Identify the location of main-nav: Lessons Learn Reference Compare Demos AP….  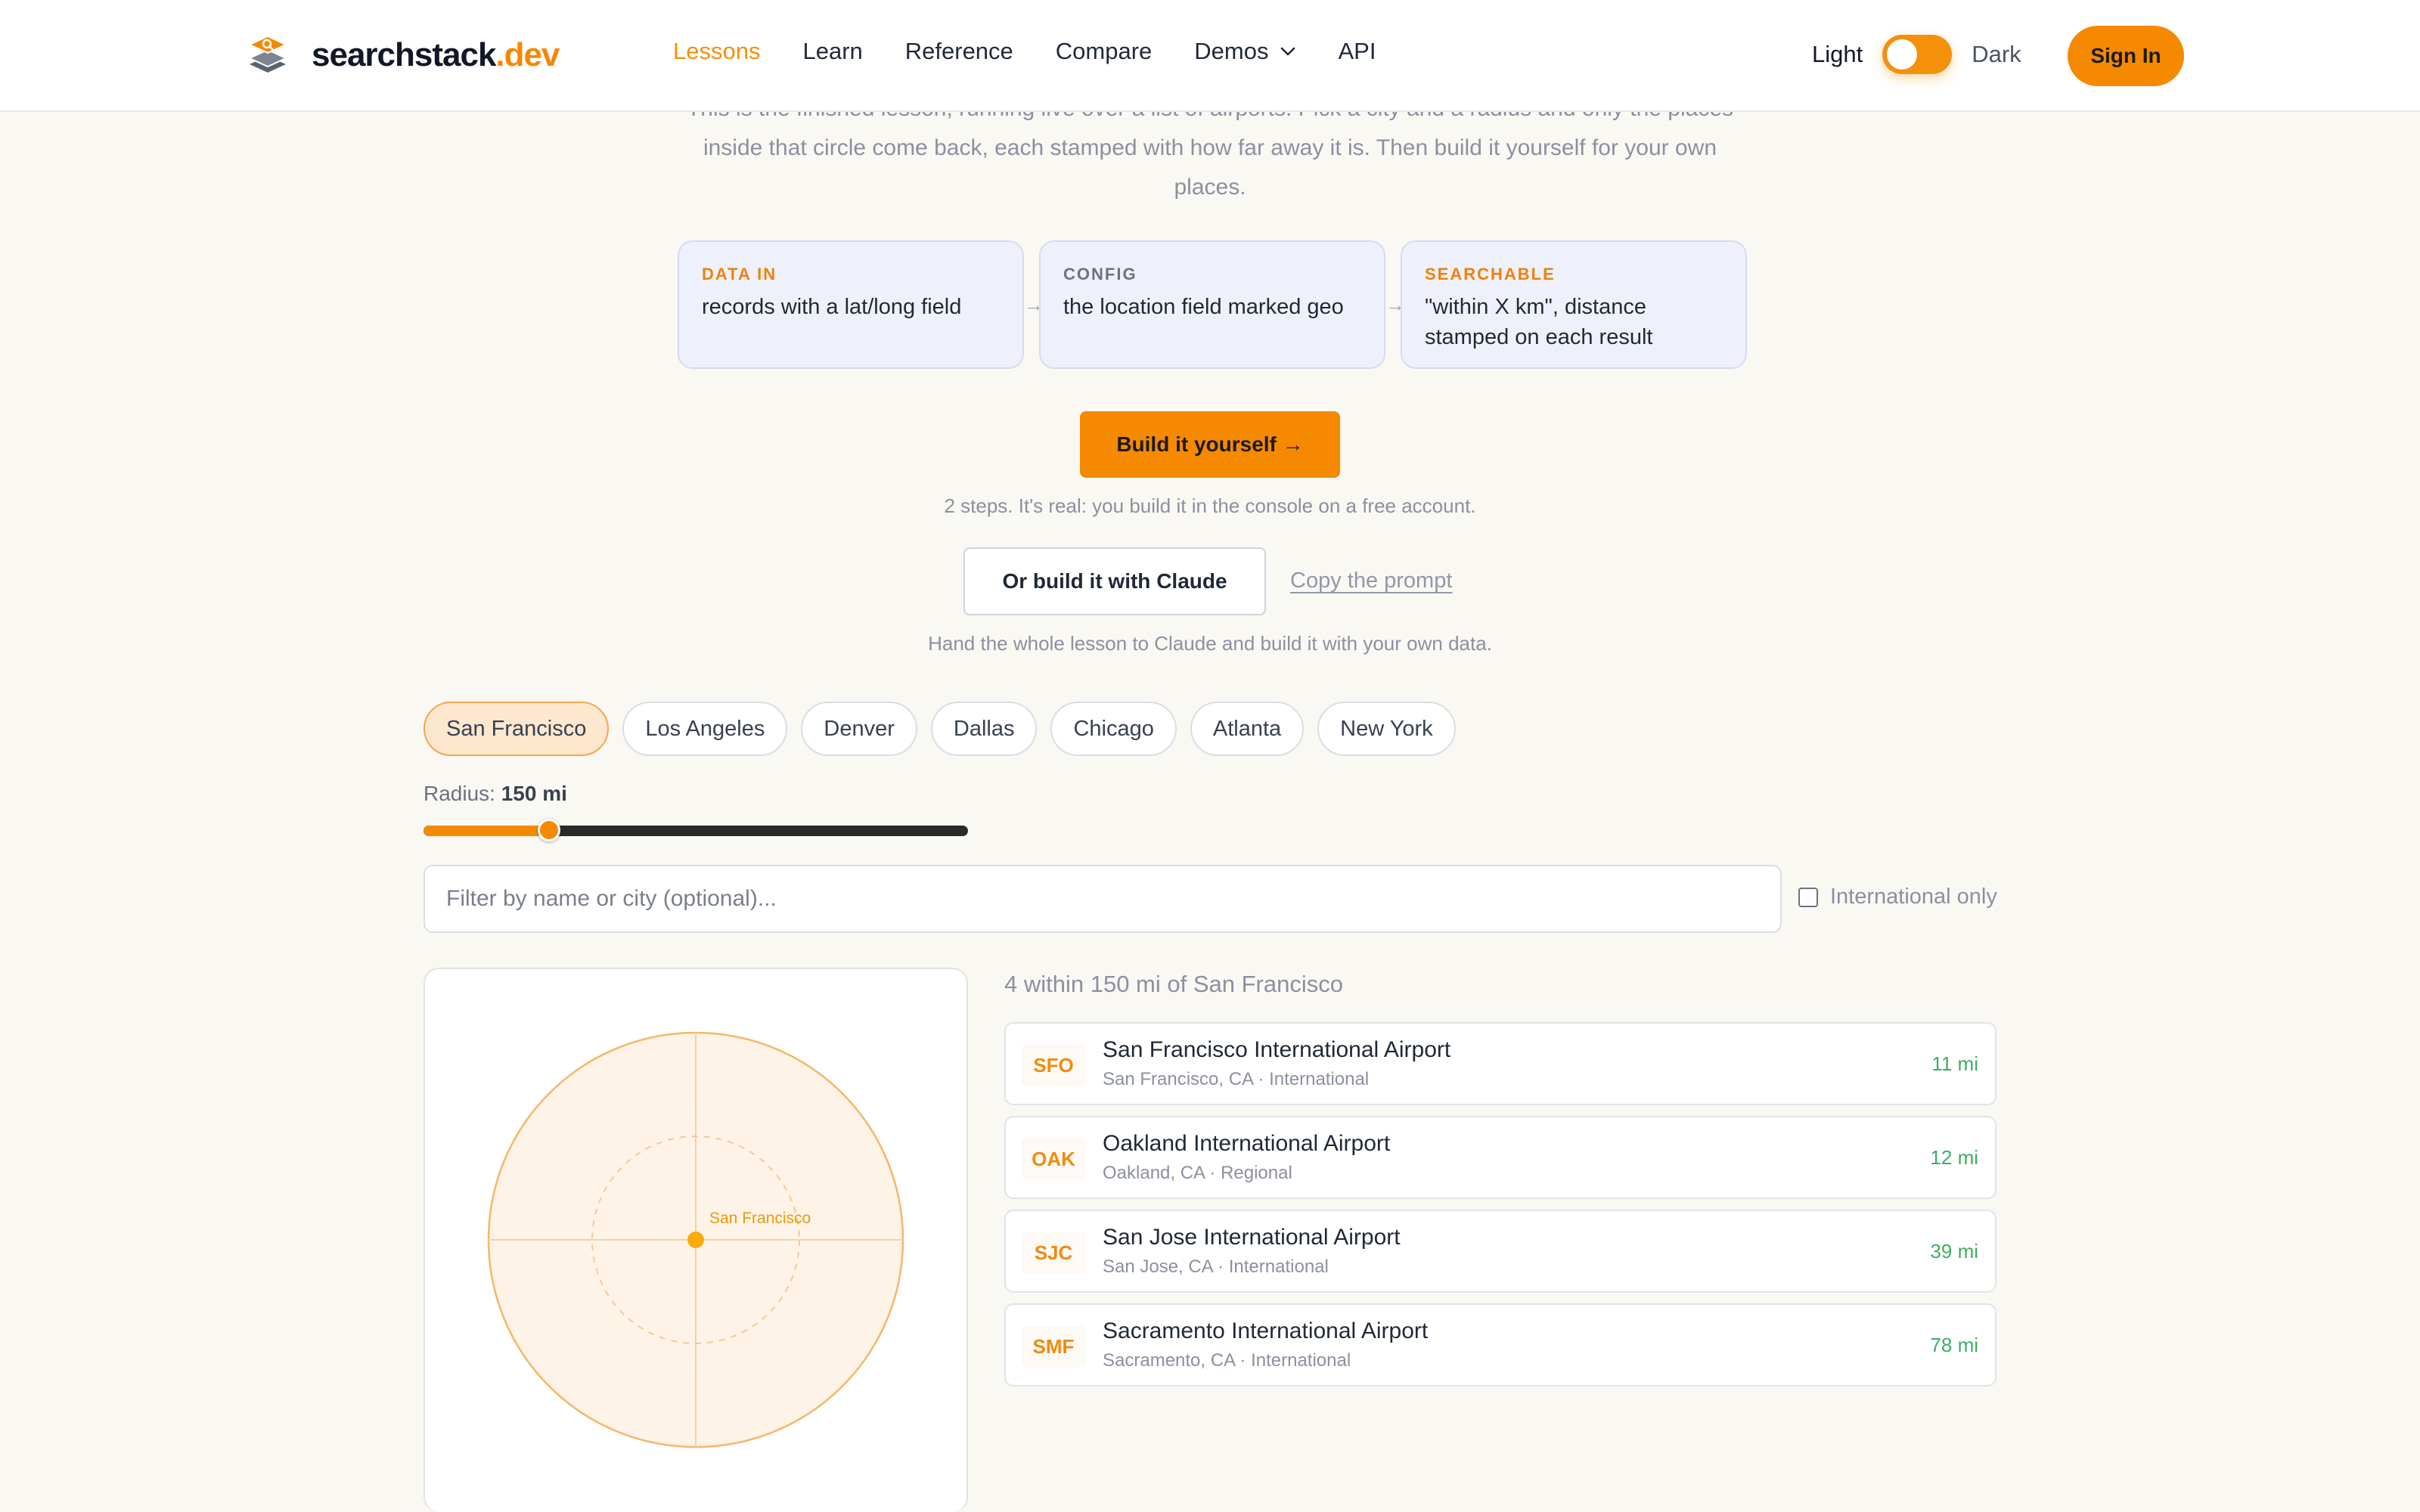
(1024, 52).